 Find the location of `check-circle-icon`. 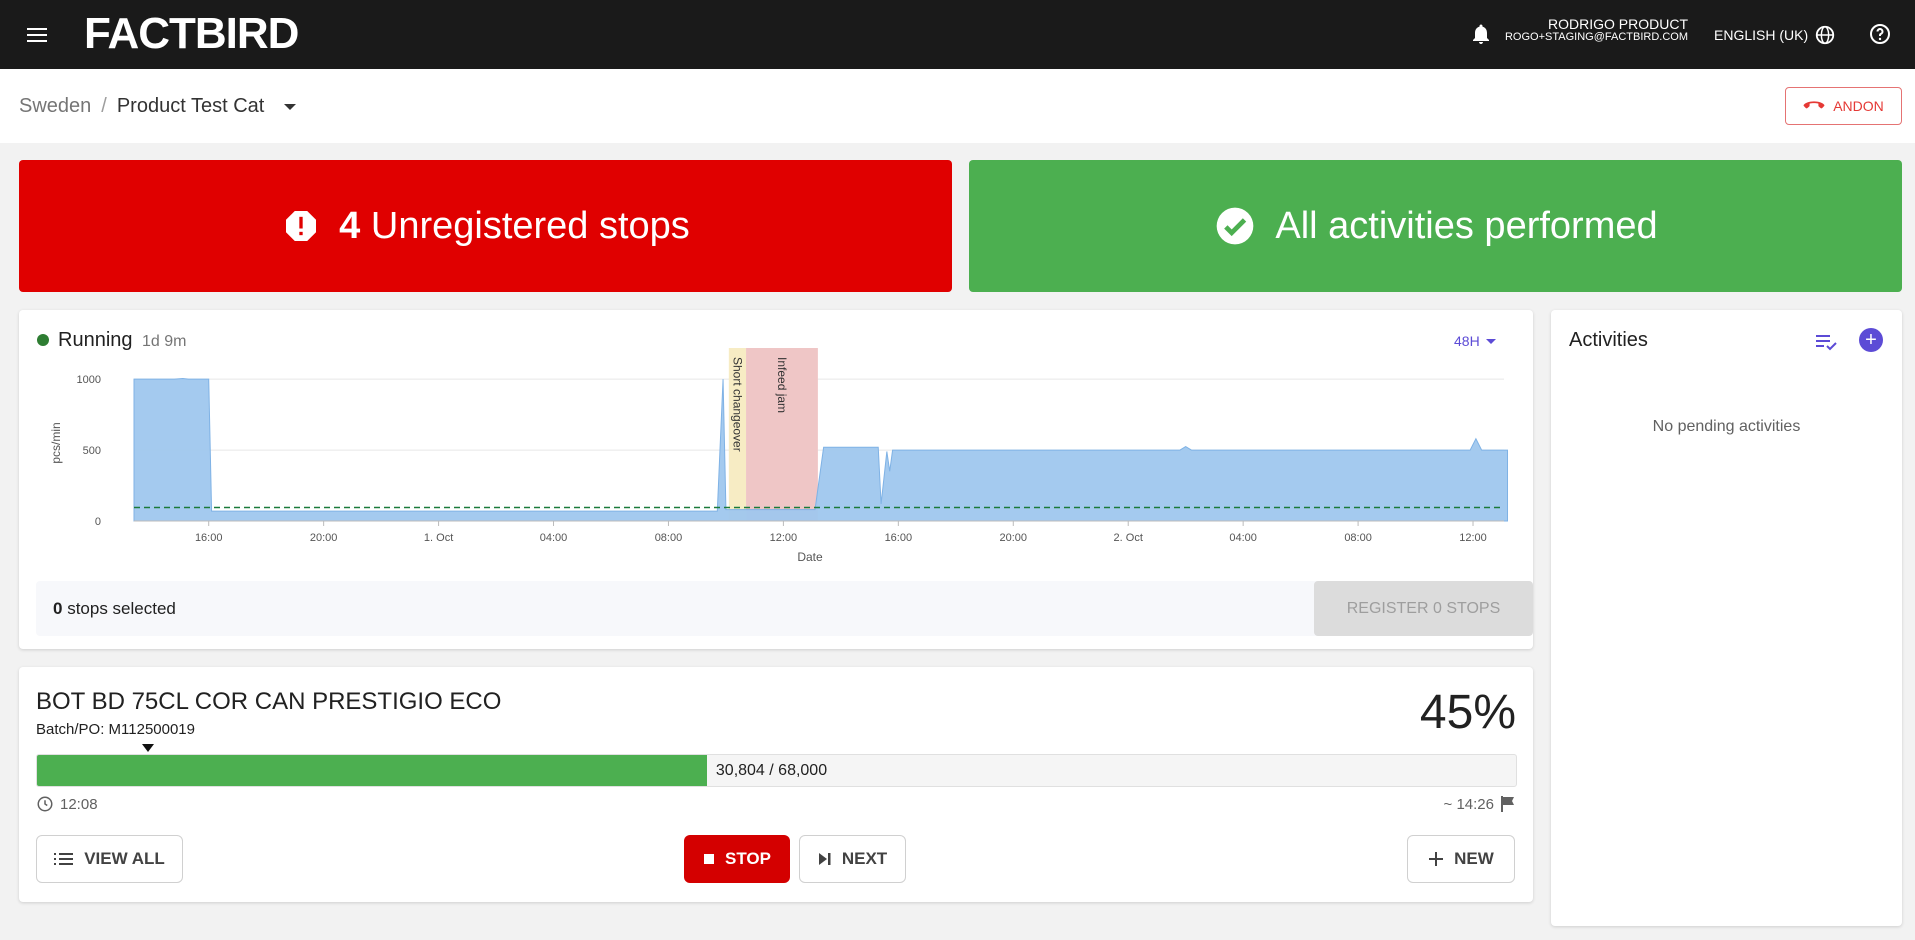

check-circle-icon is located at coordinates (1235, 226).